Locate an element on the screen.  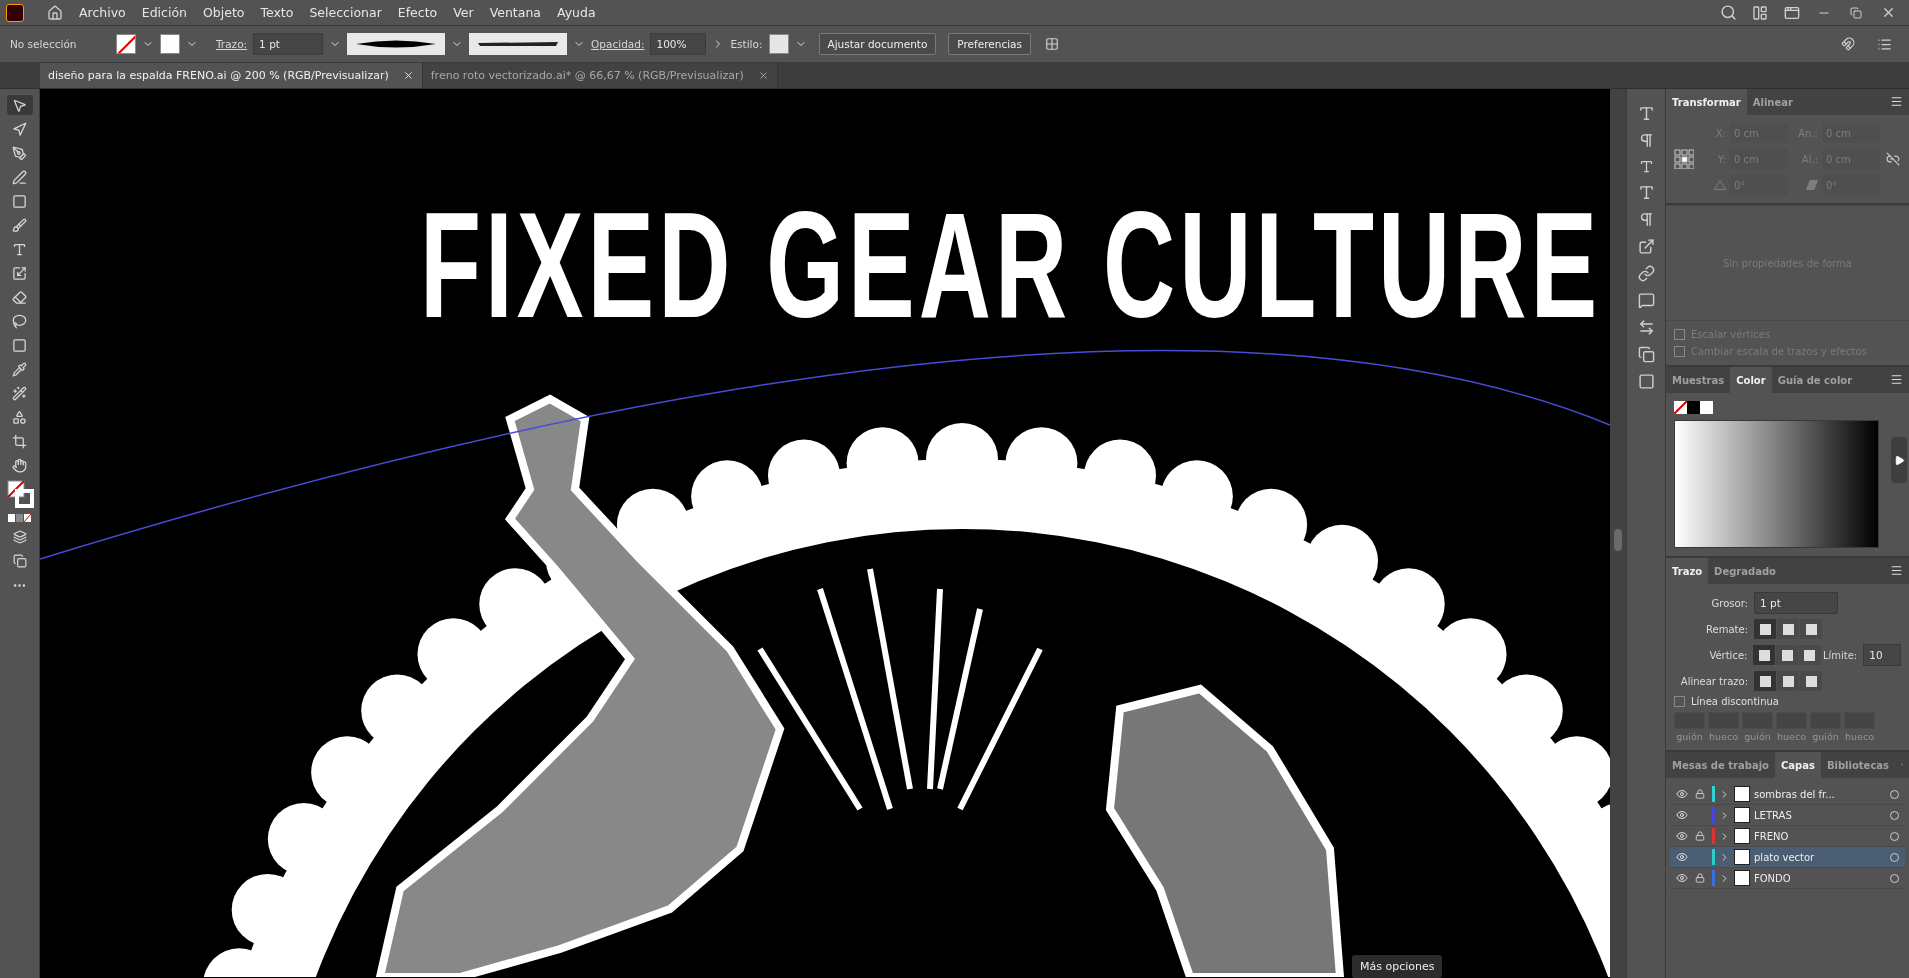
checkbox-label: Línea discontinua is located at coordinates (1735, 701).